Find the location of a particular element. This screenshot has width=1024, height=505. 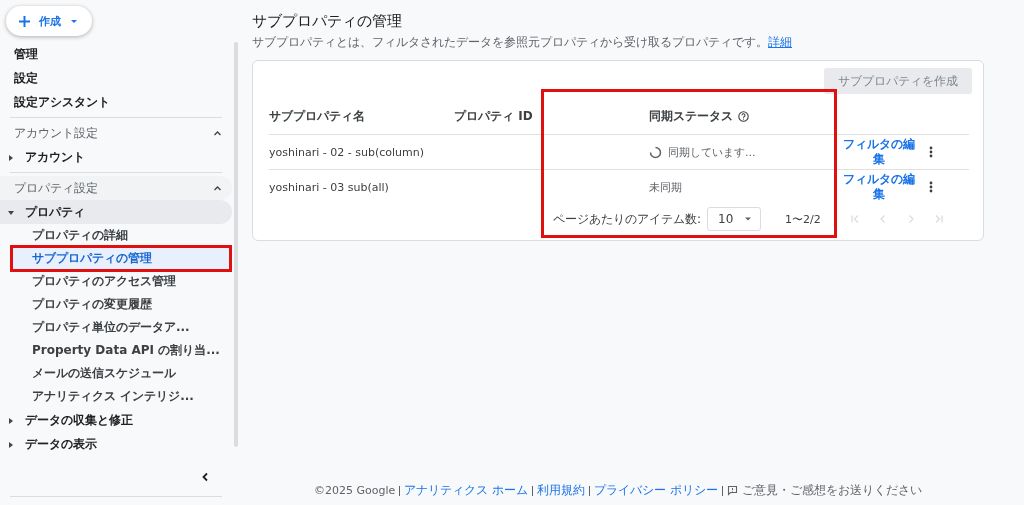

page-title: サブプロパティの管理 is located at coordinates (327, 21).